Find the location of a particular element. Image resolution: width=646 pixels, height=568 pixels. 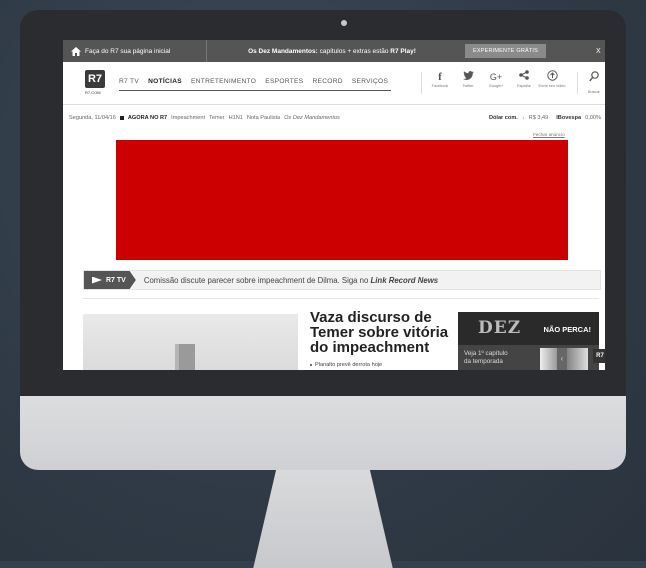

topic-link-impeachment: Impeachment is located at coordinates (188, 118).